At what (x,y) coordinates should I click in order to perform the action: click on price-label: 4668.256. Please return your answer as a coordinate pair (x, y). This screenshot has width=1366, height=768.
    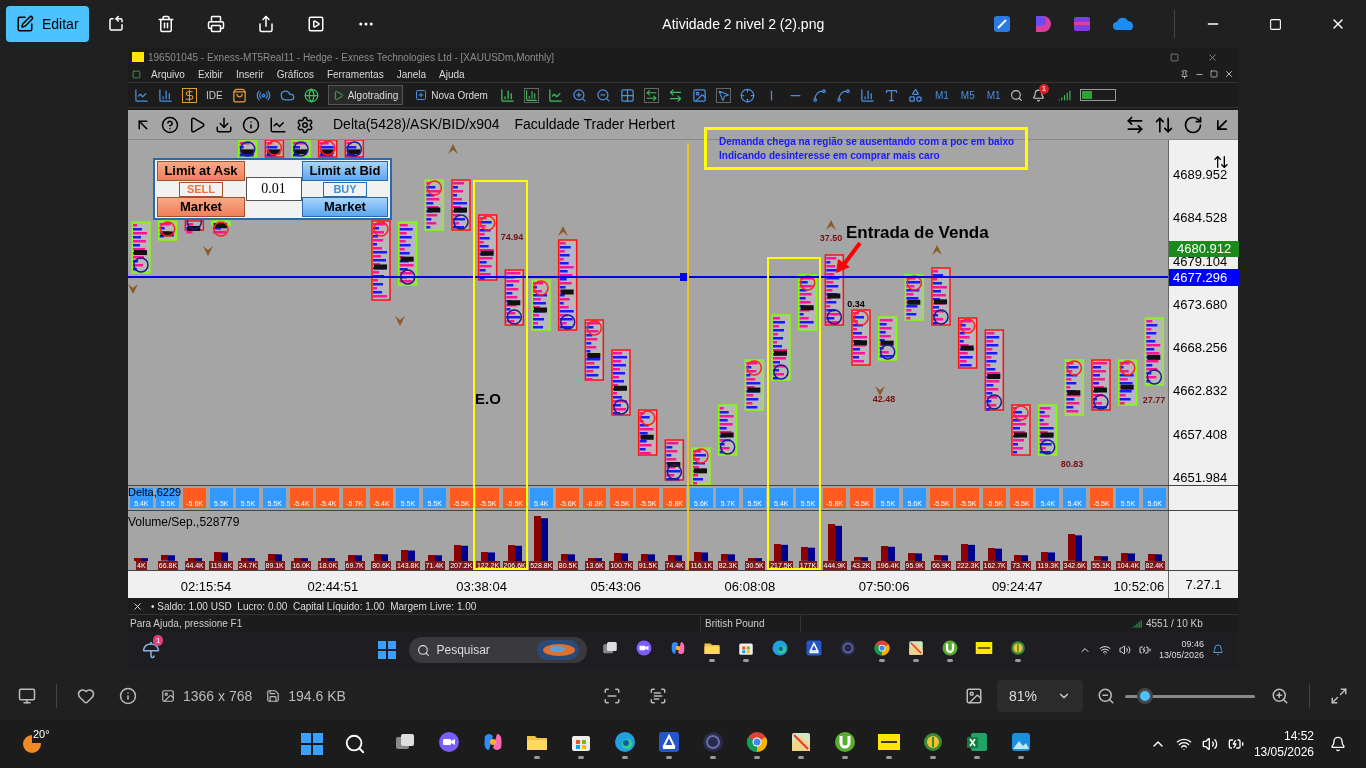
    Looking at the image, I should click on (1200, 348).